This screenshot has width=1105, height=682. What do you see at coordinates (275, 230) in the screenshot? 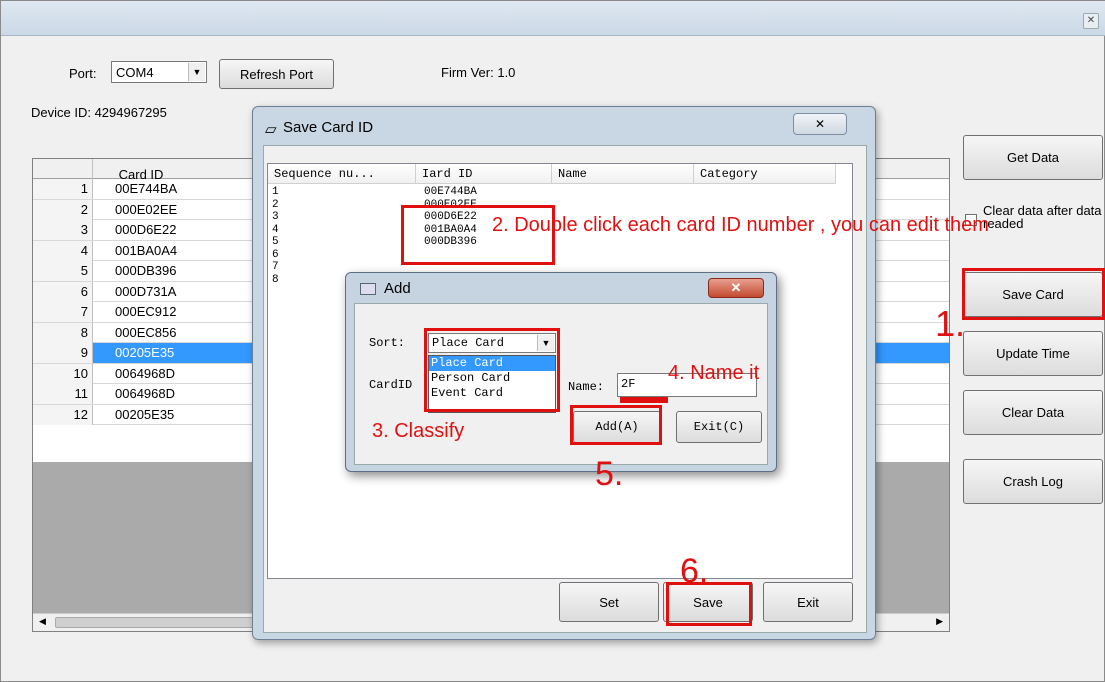
I see `sequence-number: 4` at bounding box center [275, 230].